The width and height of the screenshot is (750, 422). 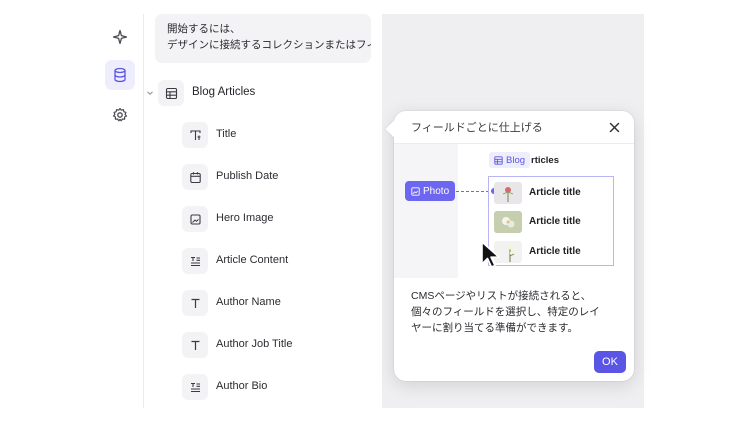 I want to click on database-icon, so click(x=120, y=75).